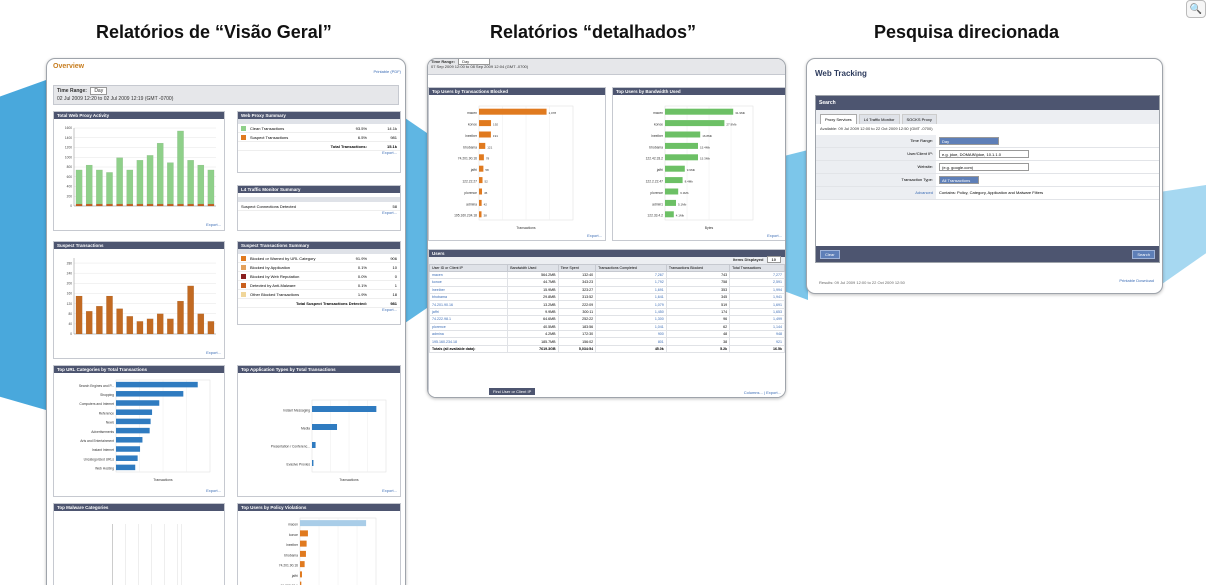 Image resolution: width=1206 pixels, height=585 pixels. What do you see at coordinates (577, 319) in the screenshot?
I see `table-cell: 252:22` at bounding box center [577, 319].